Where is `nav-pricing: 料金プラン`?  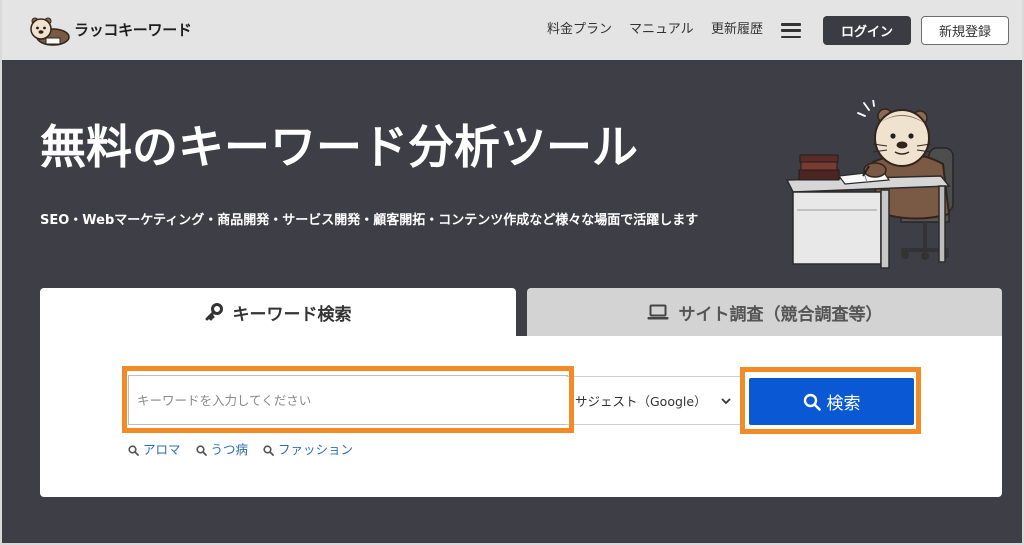
nav-pricing: 料金プラン is located at coordinates (579, 30).